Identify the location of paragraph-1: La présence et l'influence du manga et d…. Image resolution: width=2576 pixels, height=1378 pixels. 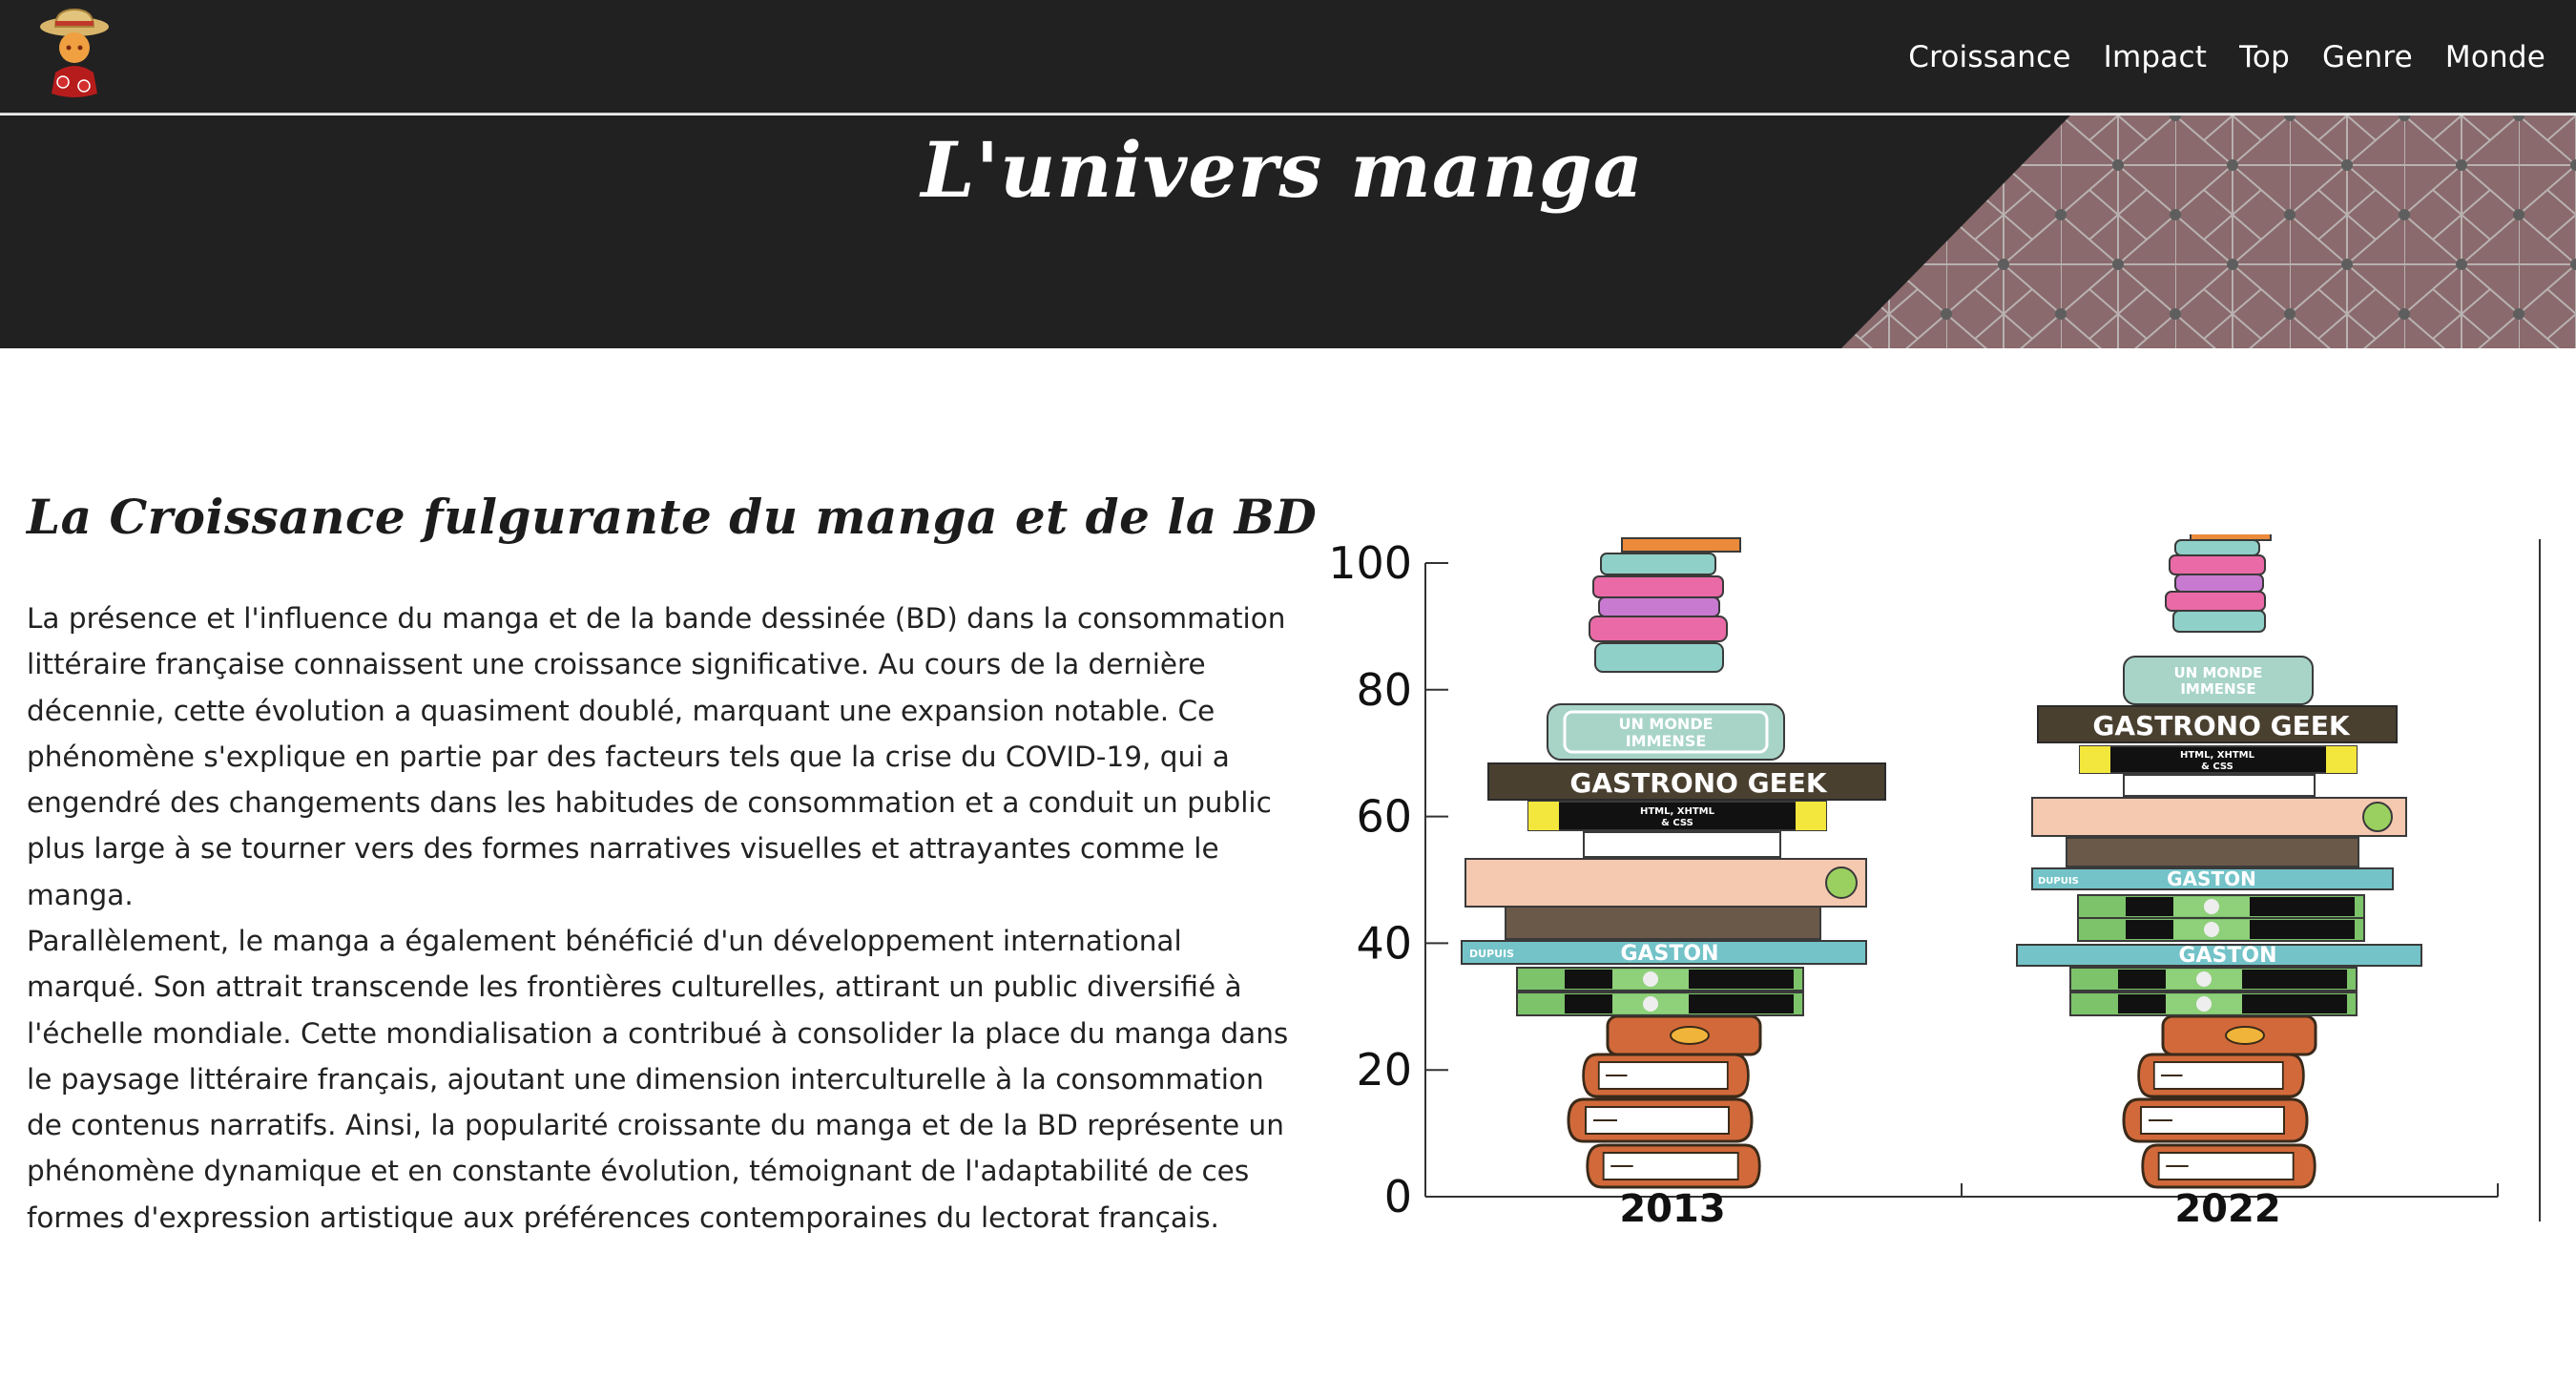
(656, 756).